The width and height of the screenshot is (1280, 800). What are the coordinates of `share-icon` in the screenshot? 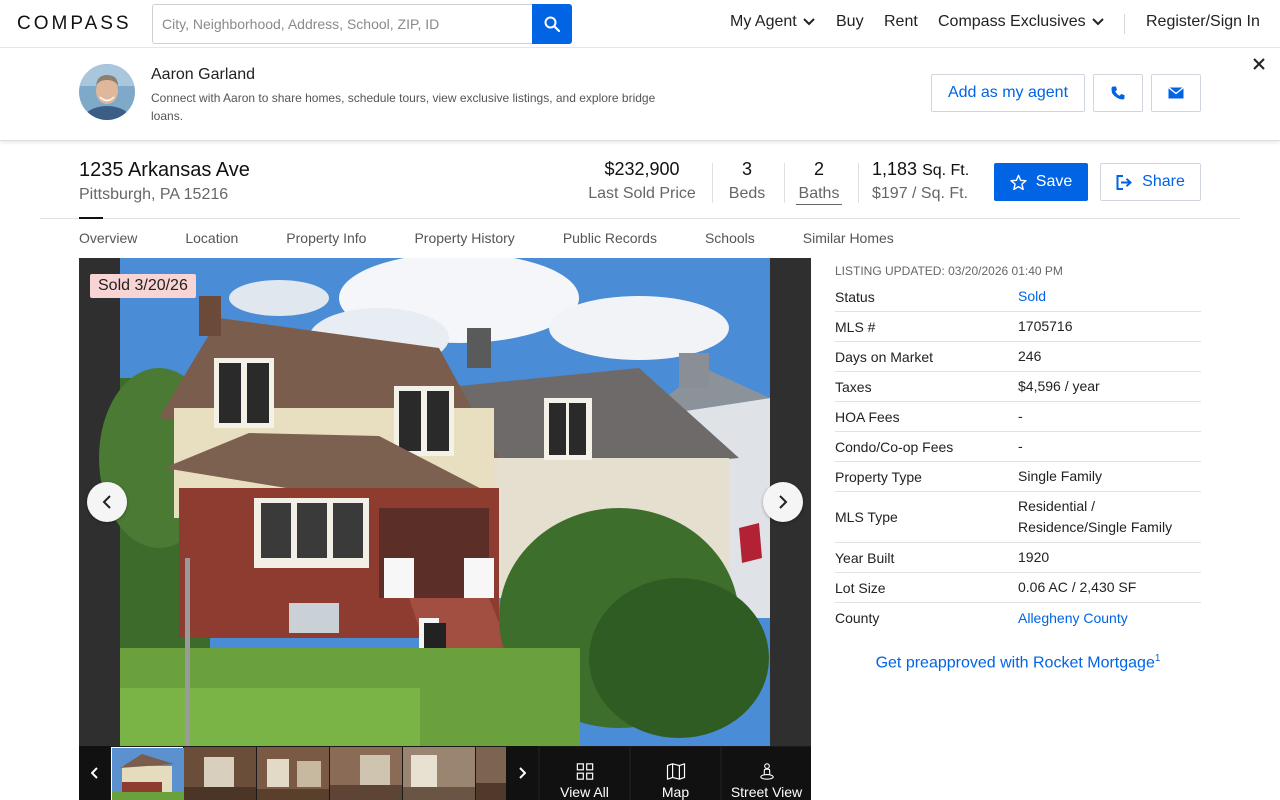 It's located at (1124, 182).